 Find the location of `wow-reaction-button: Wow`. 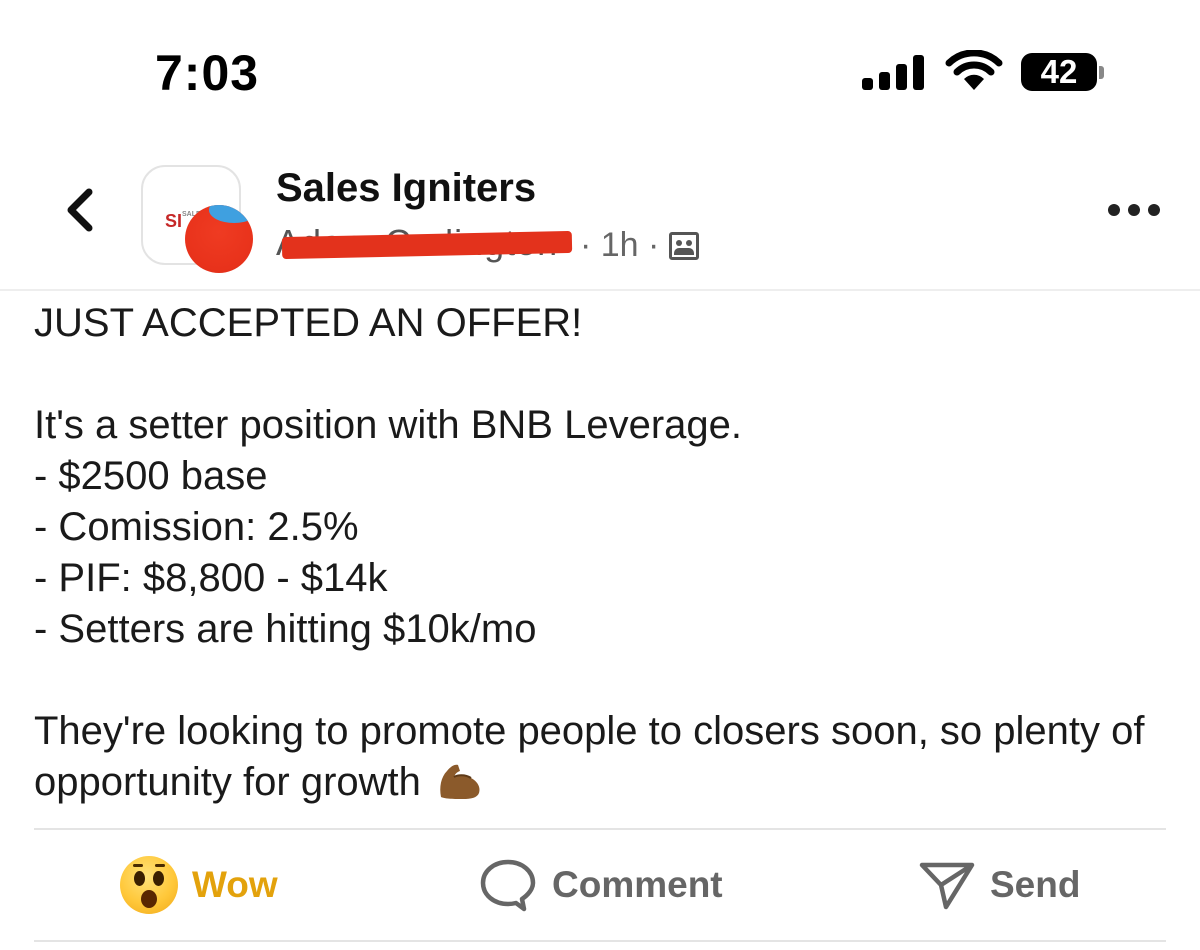

wow-reaction-button: Wow is located at coordinates (199, 885).